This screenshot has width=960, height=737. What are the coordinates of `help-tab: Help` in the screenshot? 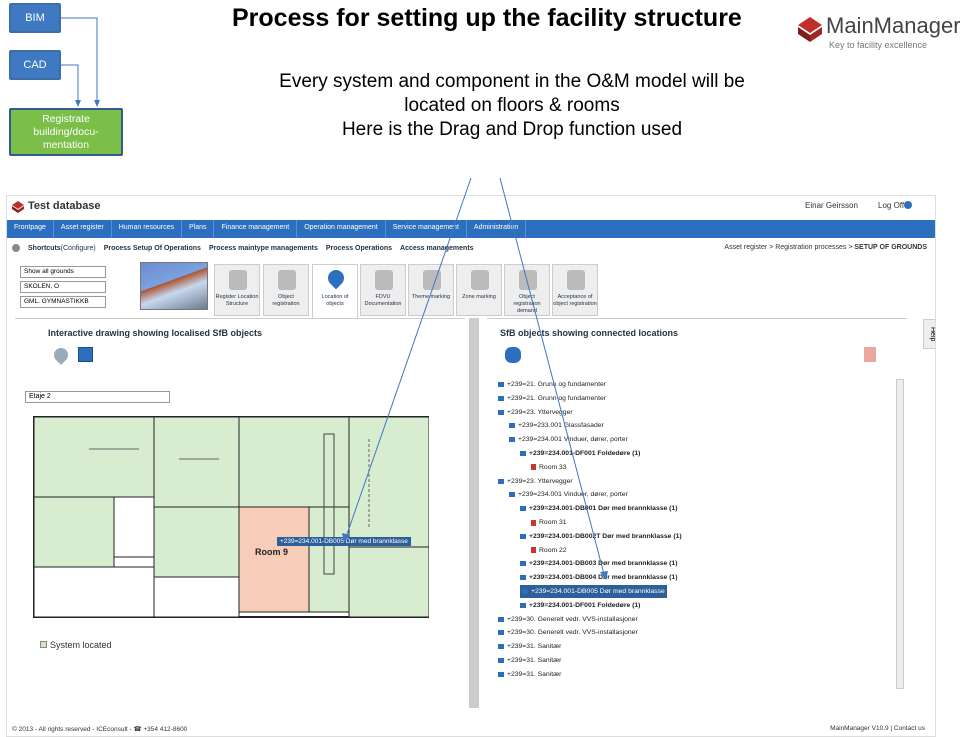 It's located at (929, 334).